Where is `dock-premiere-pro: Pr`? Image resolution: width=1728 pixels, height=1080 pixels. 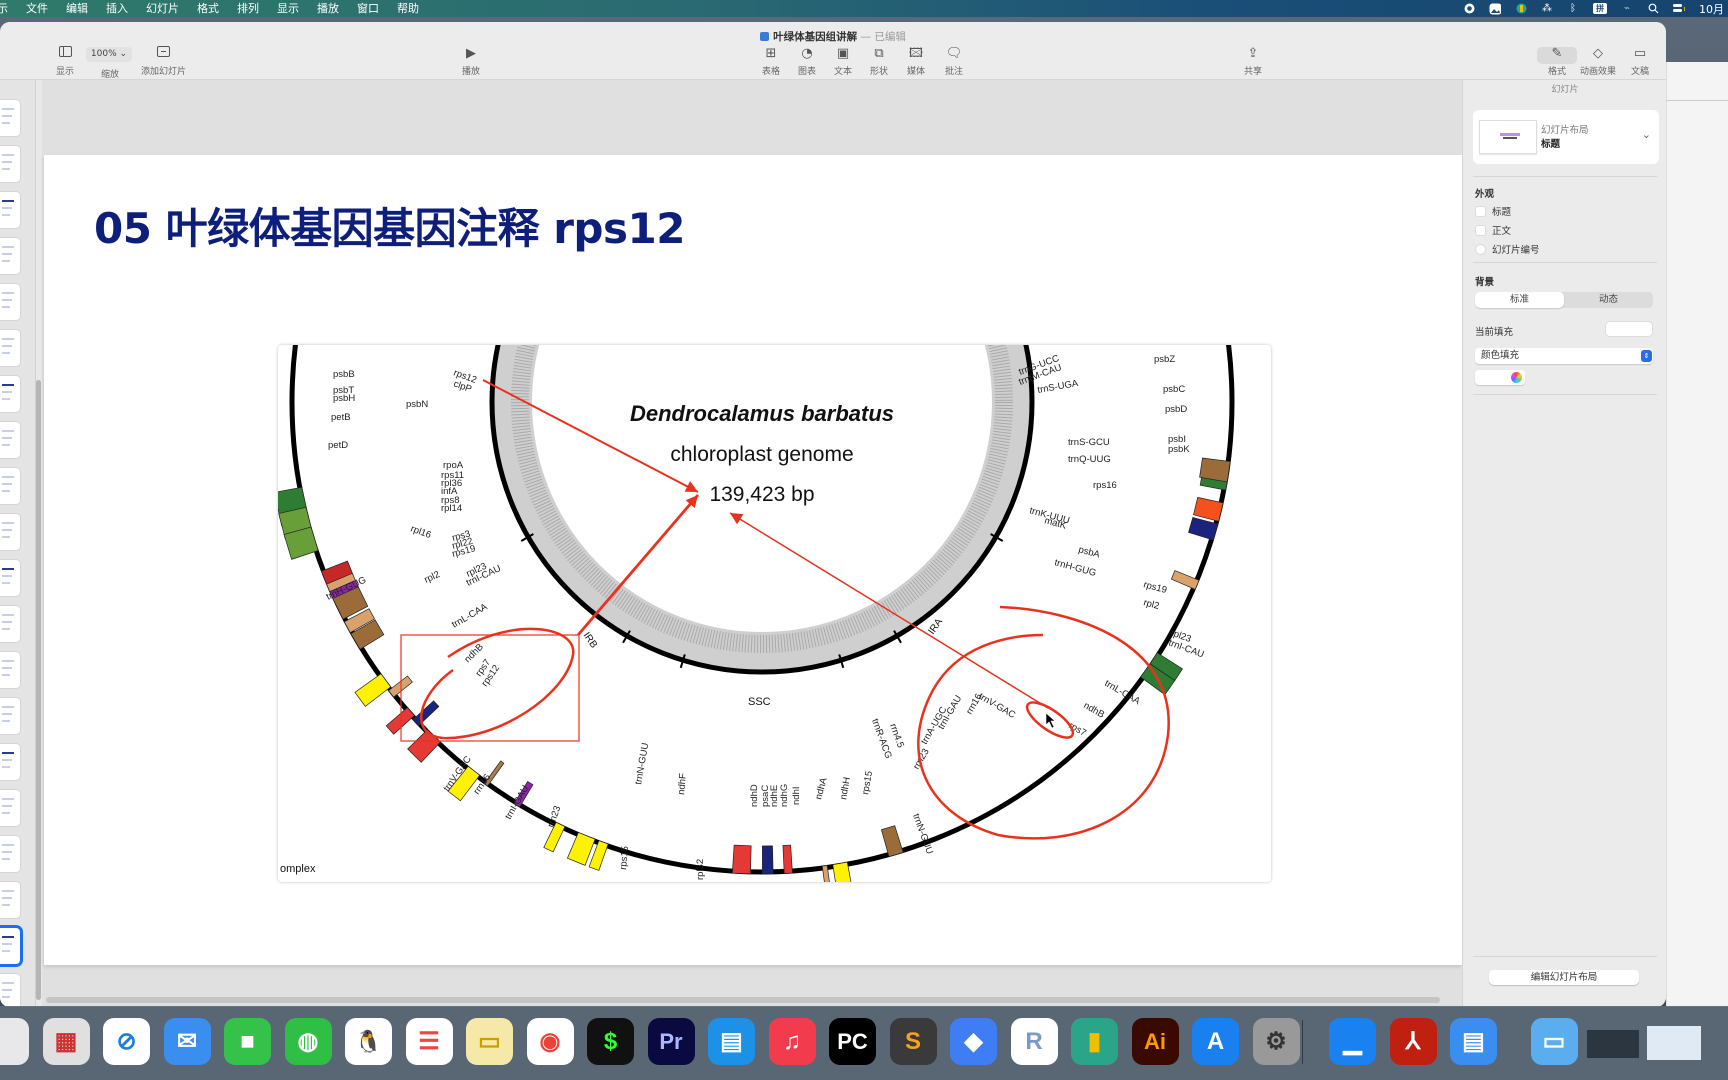
dock-premiere-pro: Pr is located at coordinates (671, 1041).